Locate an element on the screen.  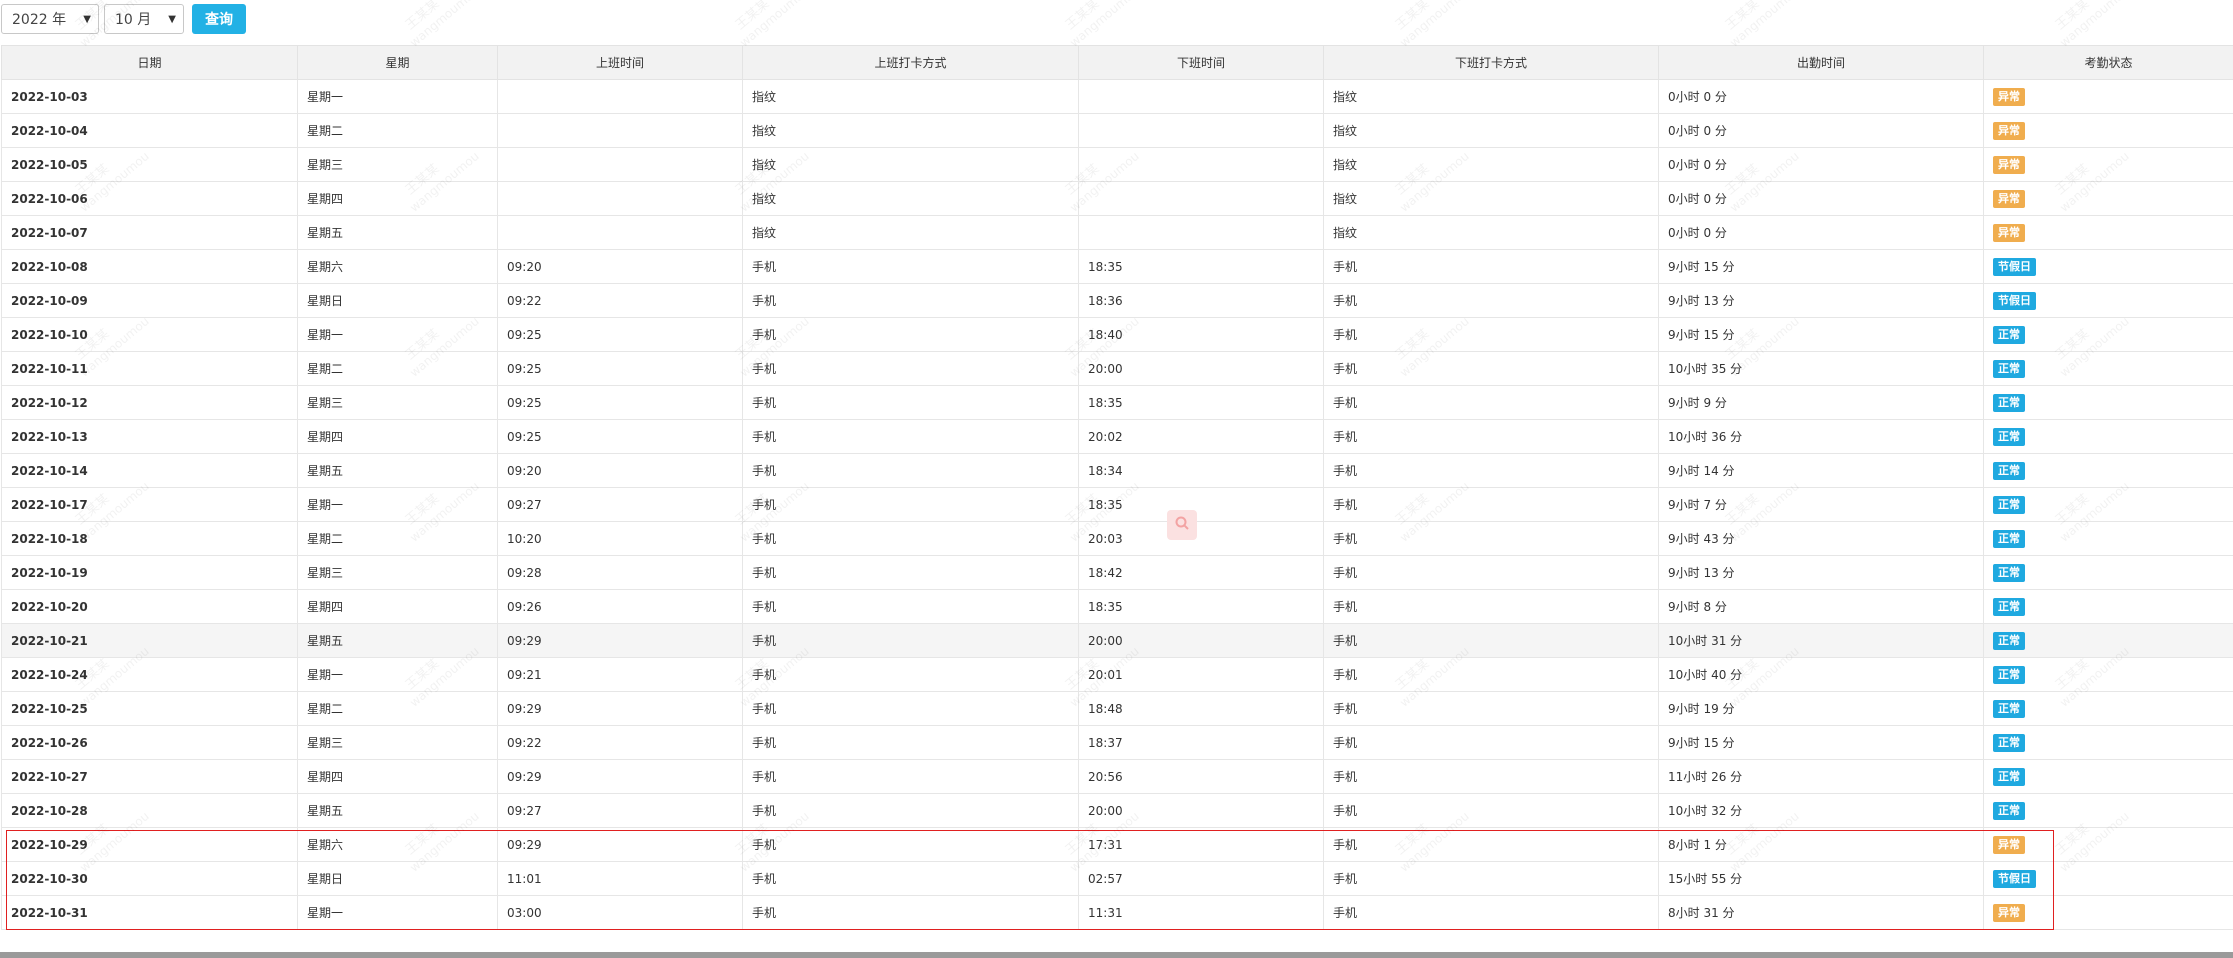
column-header-clock-out-time: 下班时间 is located at coordinates (1201, 62).